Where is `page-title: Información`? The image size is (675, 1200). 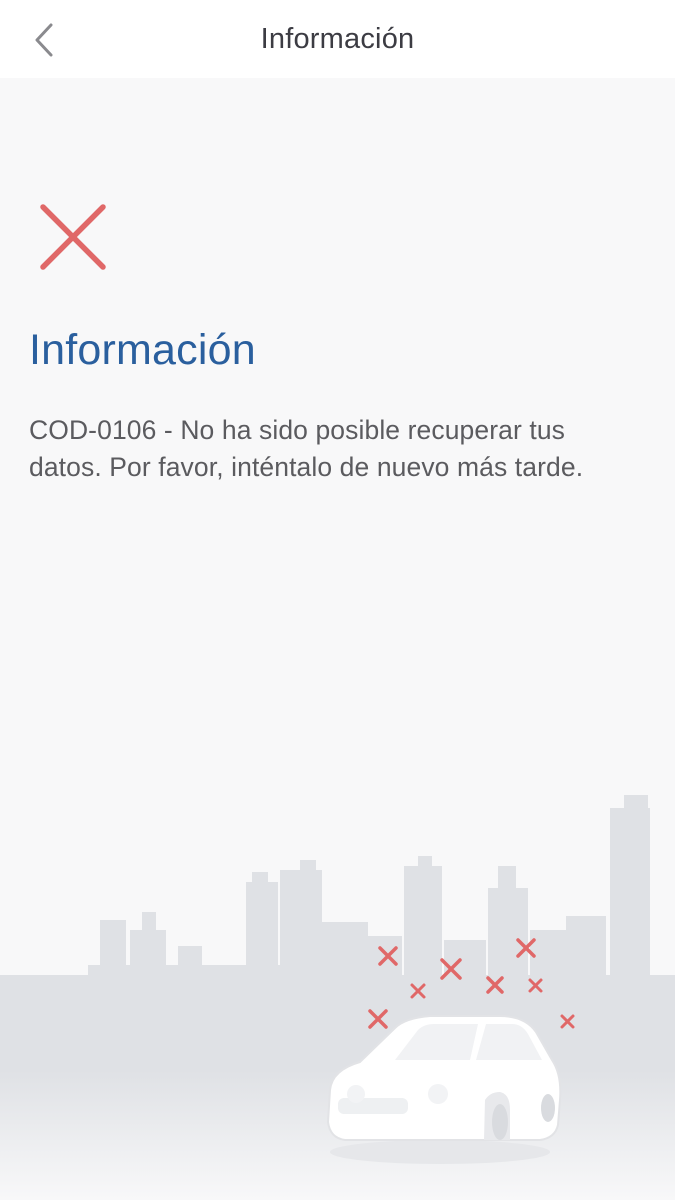 page-title: Información is located at coordinates (337, 39).